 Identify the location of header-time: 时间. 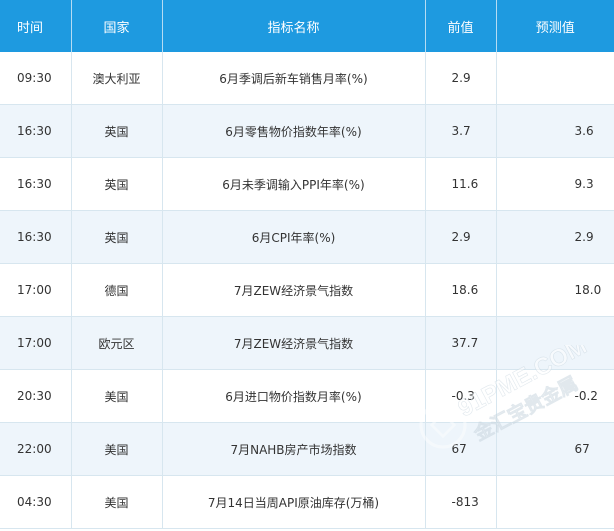
(36, 26).